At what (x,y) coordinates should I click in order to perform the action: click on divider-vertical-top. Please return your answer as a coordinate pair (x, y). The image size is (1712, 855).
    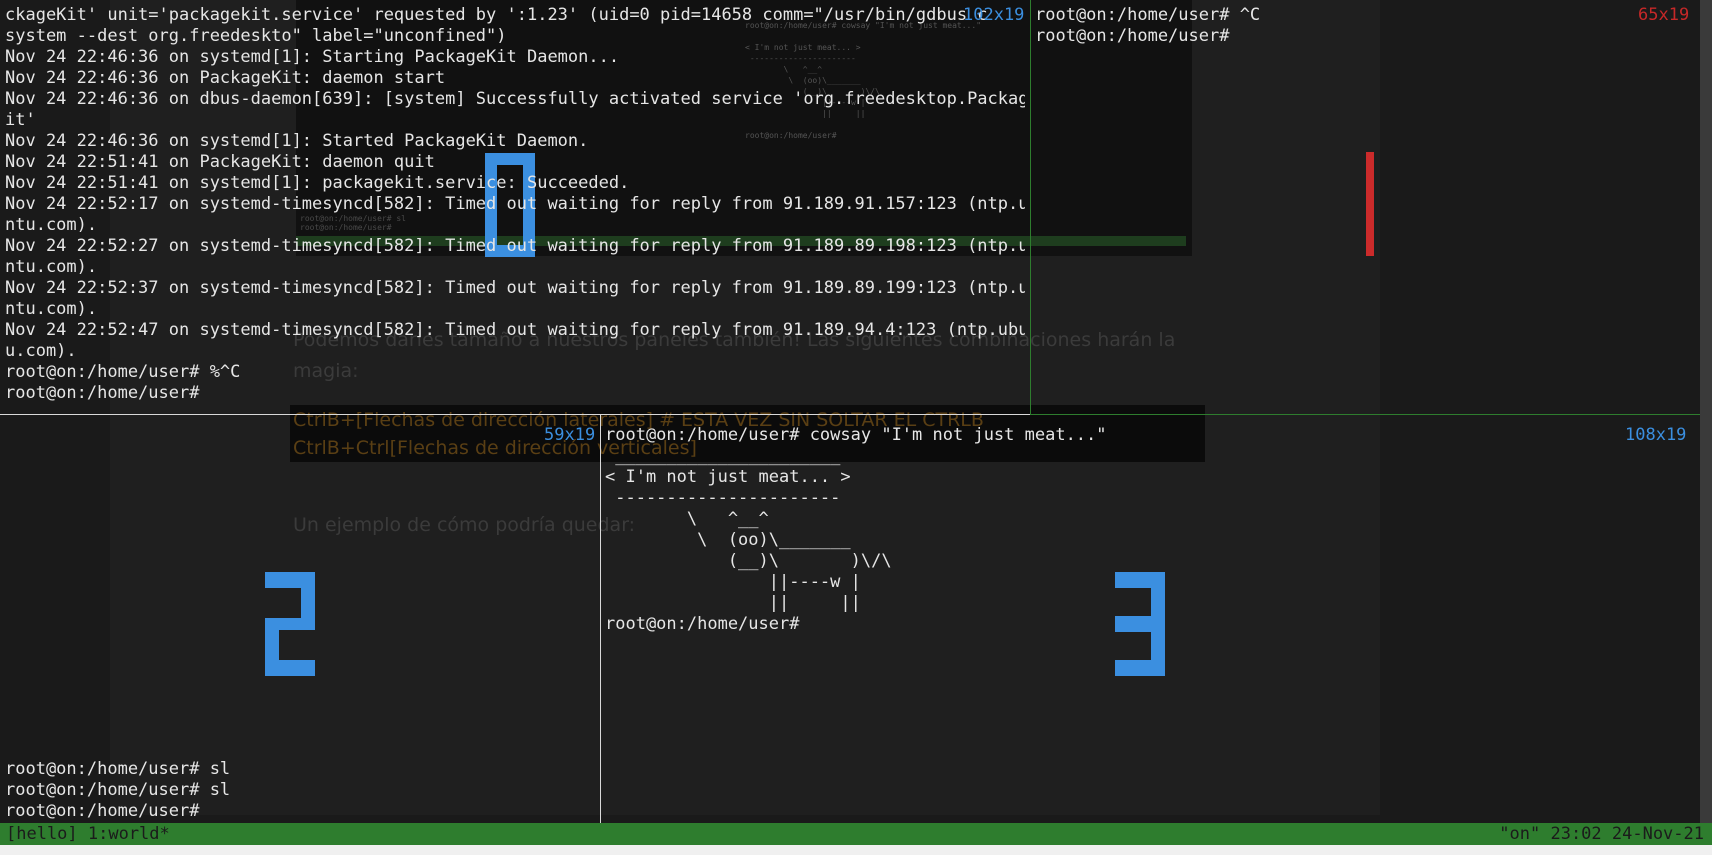
    Looking at the image, I should click on (1030, 207).